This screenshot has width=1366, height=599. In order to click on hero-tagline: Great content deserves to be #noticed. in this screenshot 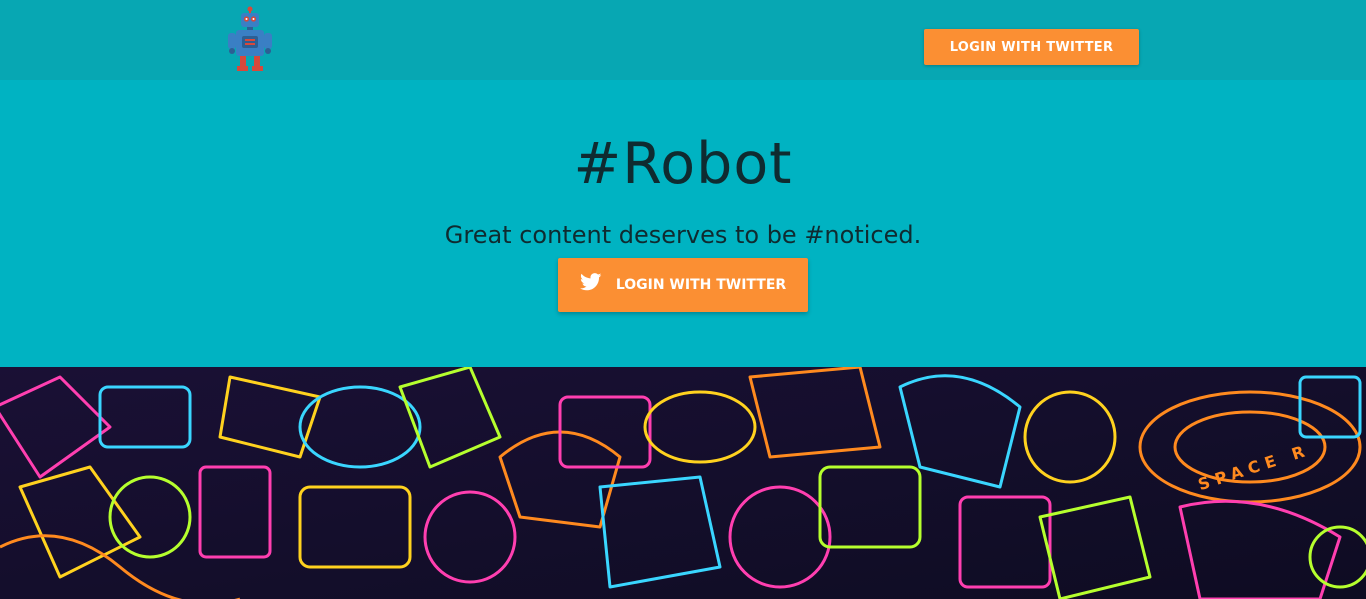, I will do `click(683, 235)`.